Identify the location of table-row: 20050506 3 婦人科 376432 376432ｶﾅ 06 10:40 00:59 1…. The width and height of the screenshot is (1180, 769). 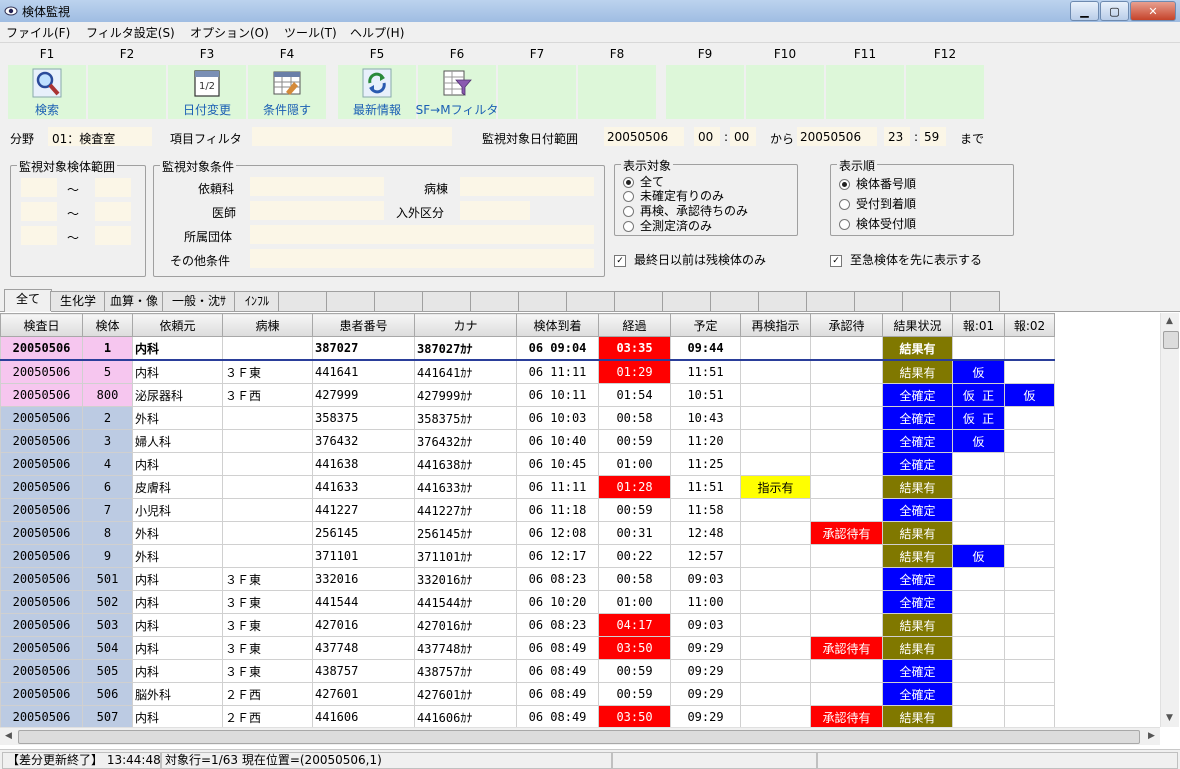
(527, 441).